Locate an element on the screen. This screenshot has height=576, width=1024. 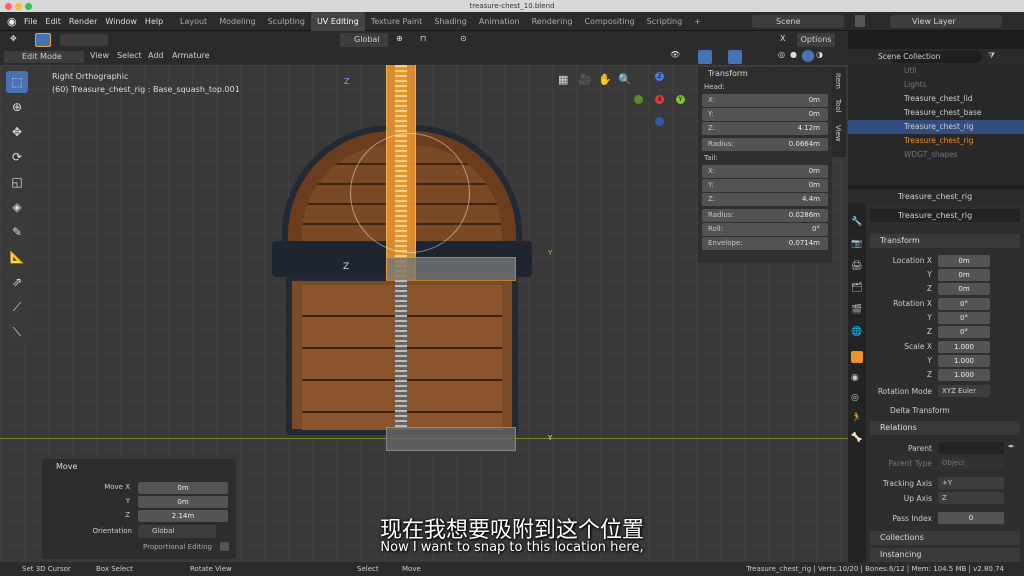
menu-file: File is located at coordinates (30, 21).